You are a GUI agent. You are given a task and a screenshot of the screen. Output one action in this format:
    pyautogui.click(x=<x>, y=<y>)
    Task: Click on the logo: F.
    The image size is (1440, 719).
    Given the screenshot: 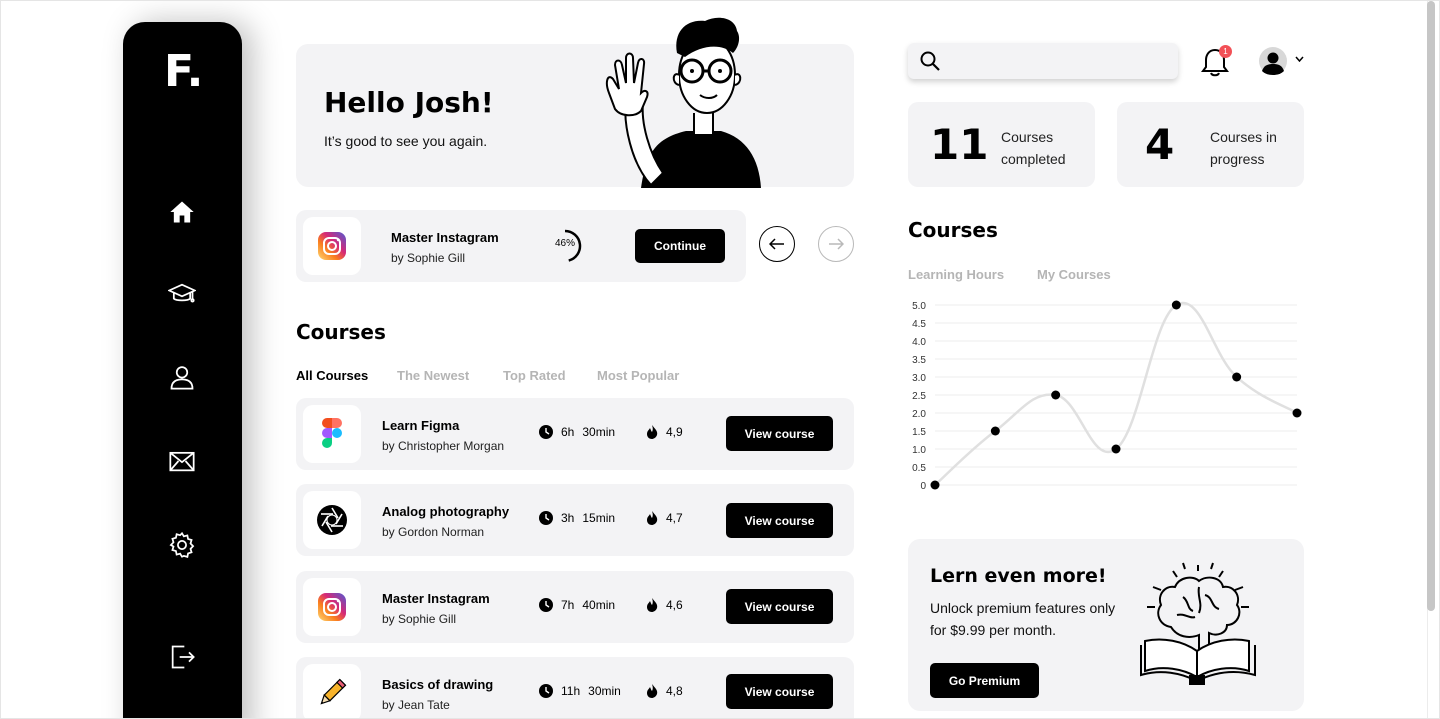 What is the action you would take?
    pyautogui.click(x=183, y=71)
    